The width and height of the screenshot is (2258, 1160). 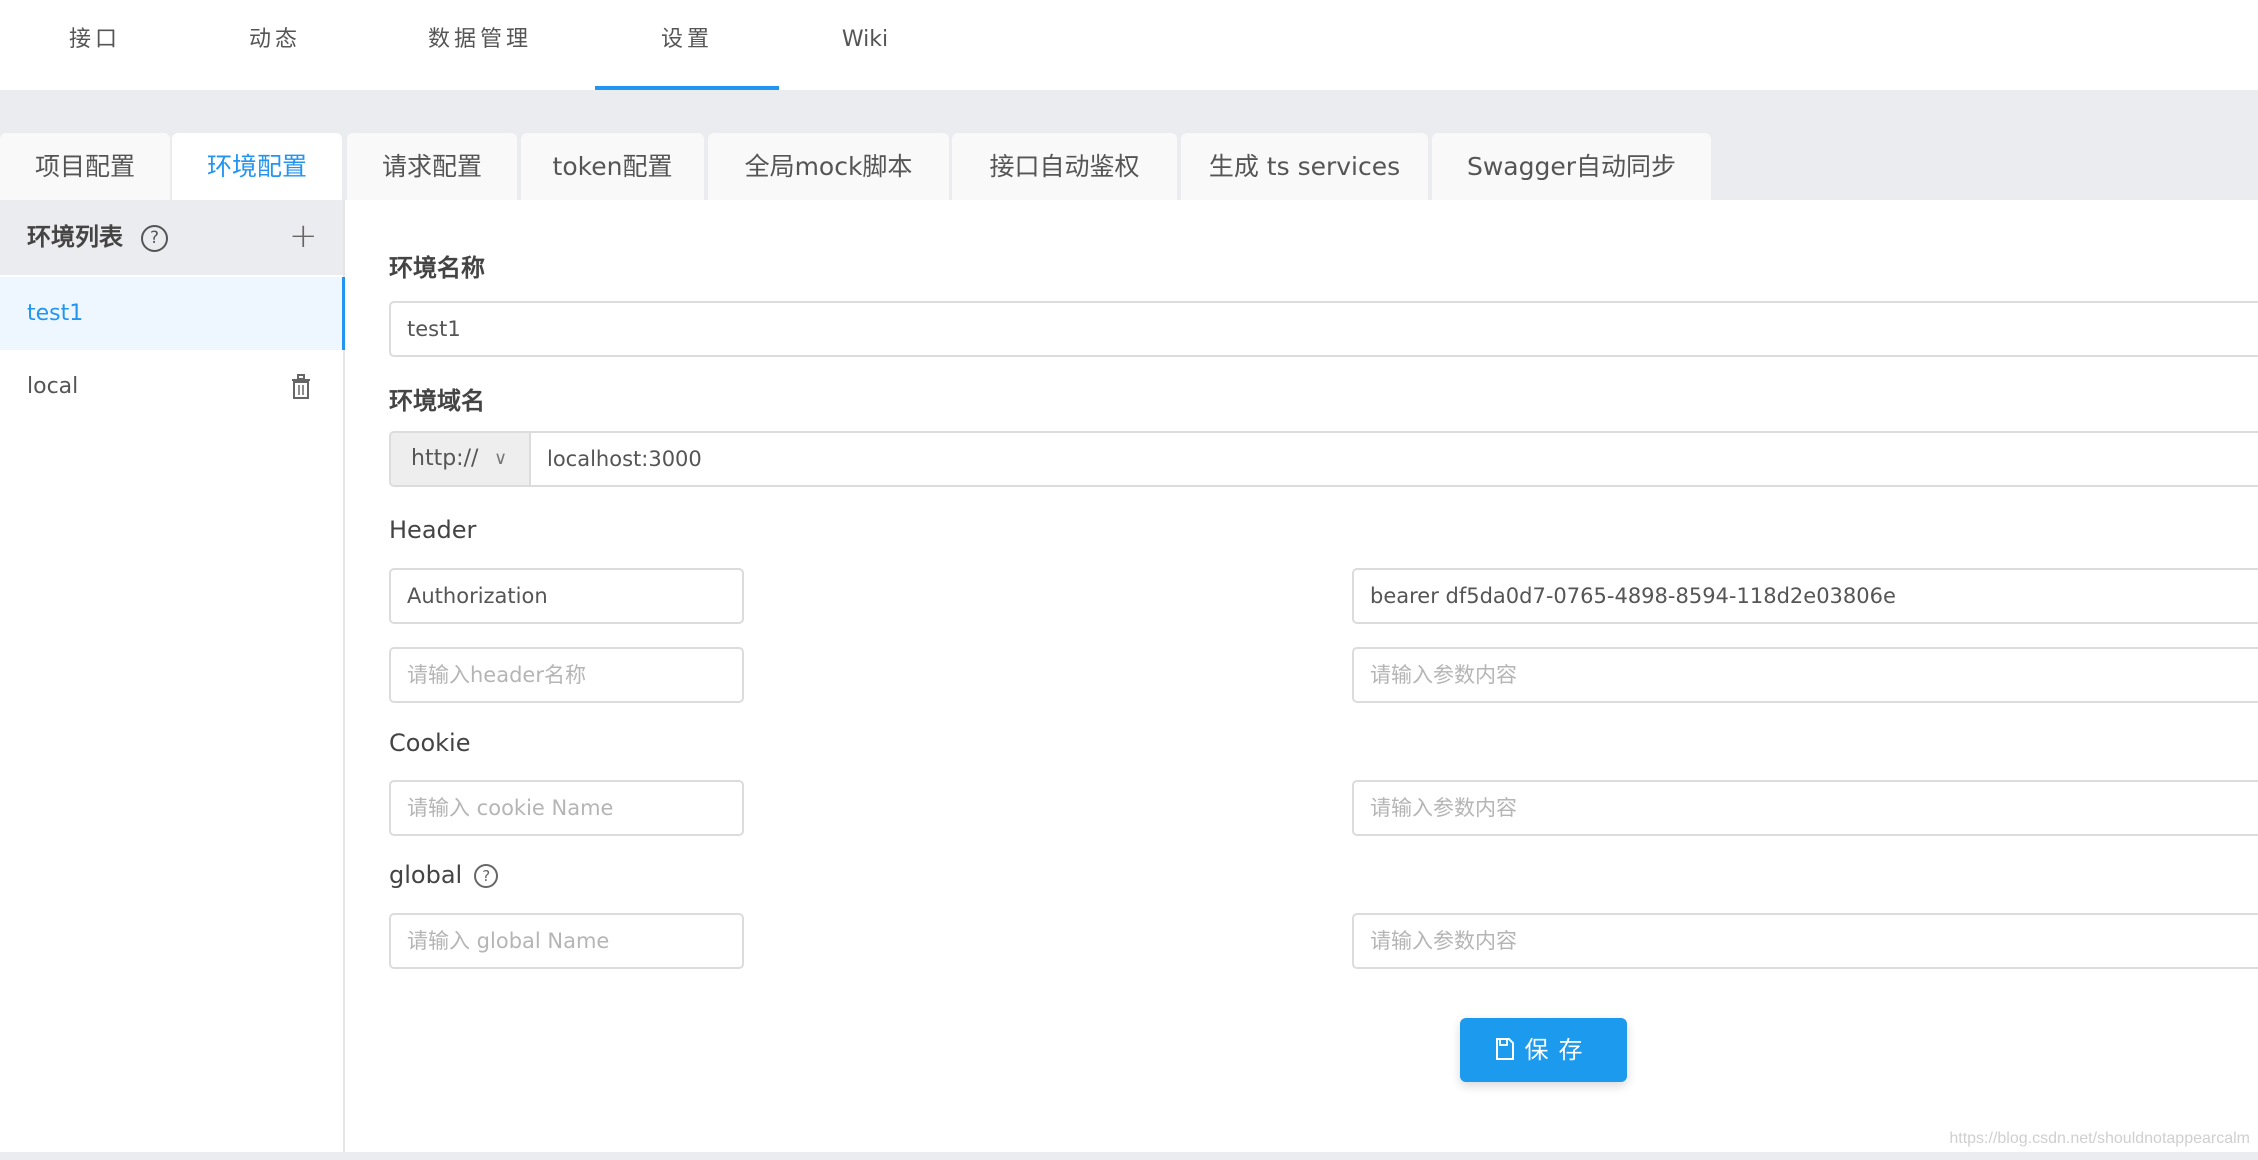 I want to click on global-label-row: global?, so click(x=444, y=875).